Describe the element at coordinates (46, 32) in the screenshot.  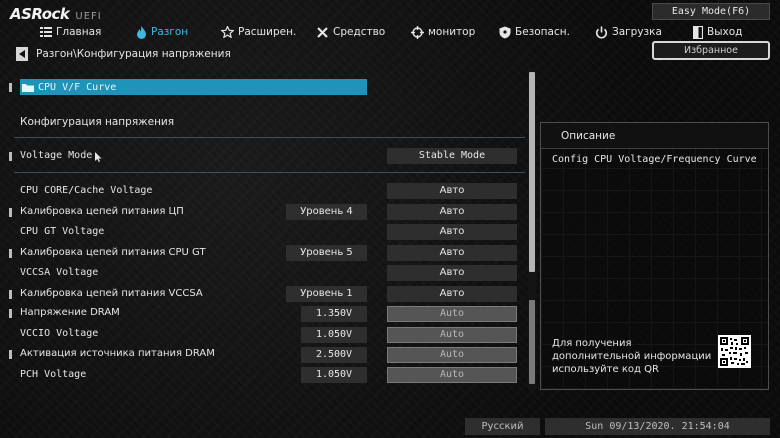
I see `list-icon` at that location.